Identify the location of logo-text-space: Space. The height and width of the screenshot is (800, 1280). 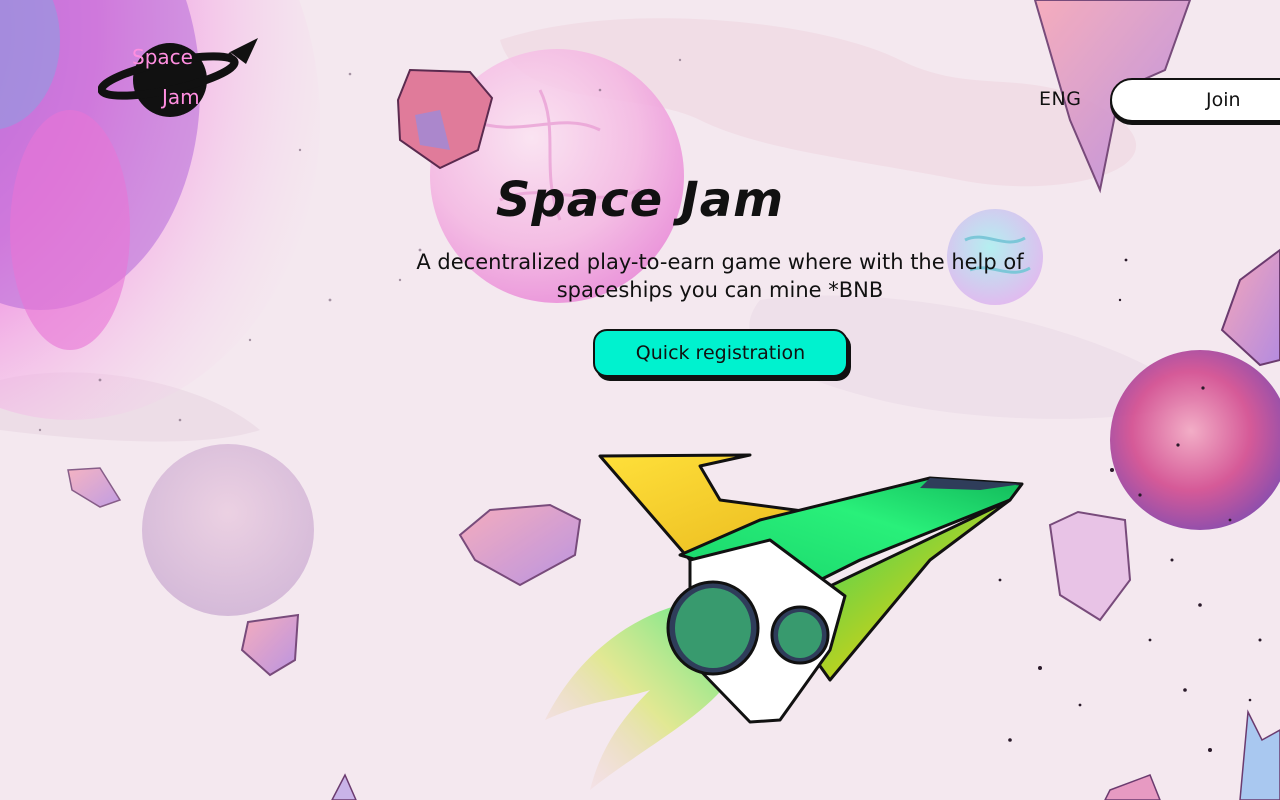
(162, 57).